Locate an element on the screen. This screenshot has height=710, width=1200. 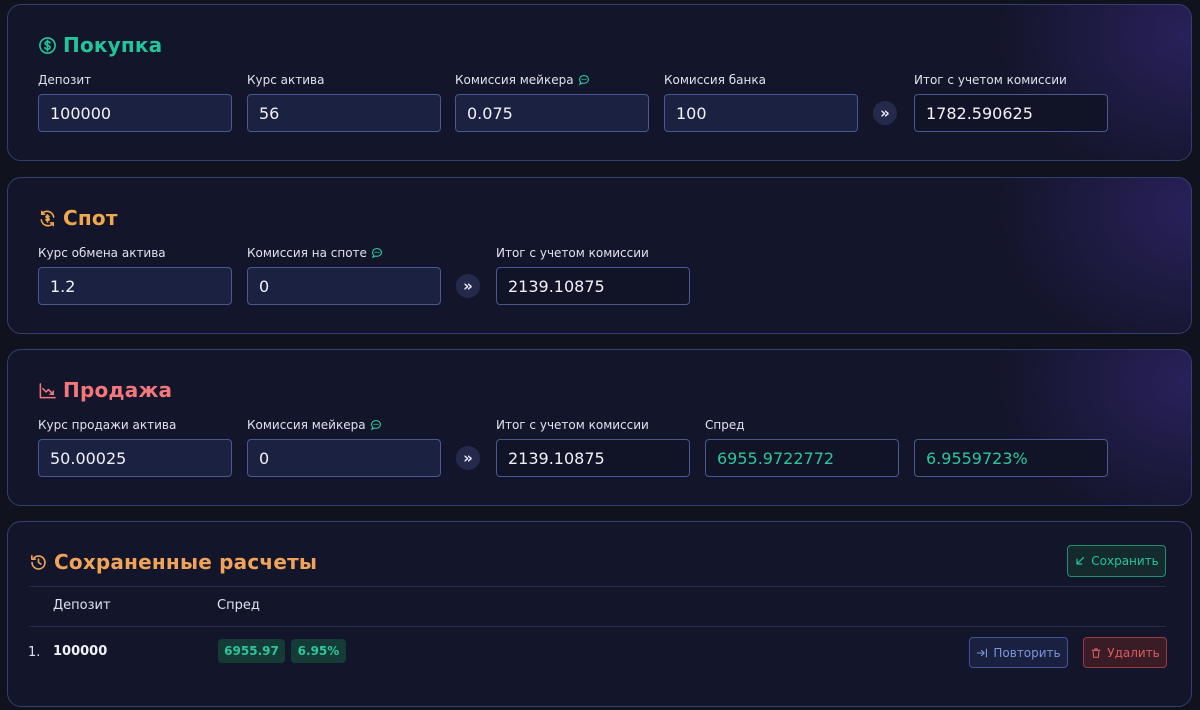
trash-icon is located at coordinates (1096, 652).